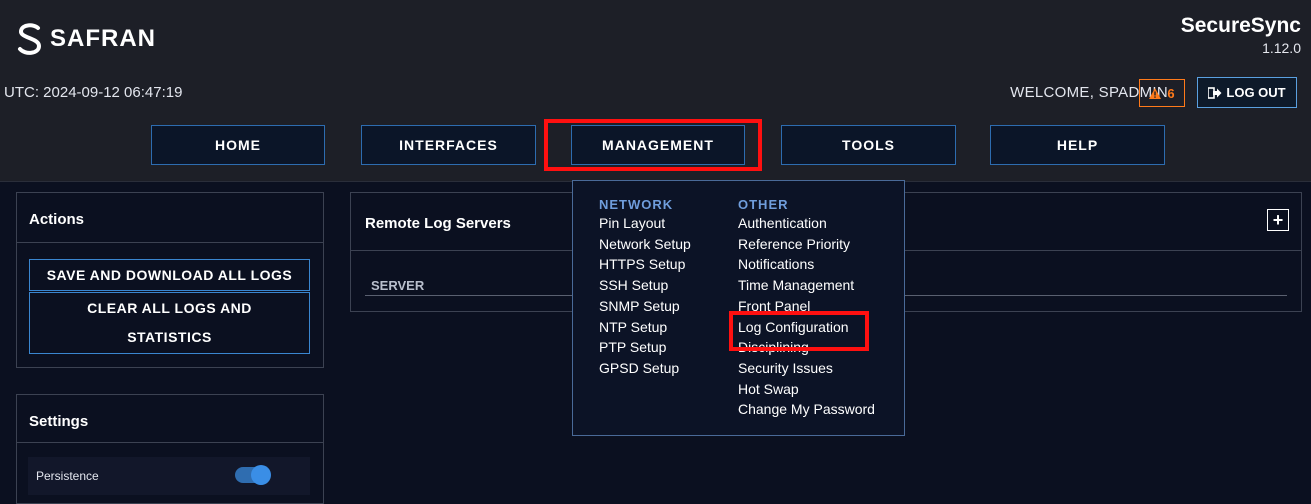 The width and height of the screenshot is (1311, 504). What do you see at coordinates (645, 368) in the screenshot?
I see `menu-item-gpsd-setup: GPSD Setup` at bounding box center [645, 368].